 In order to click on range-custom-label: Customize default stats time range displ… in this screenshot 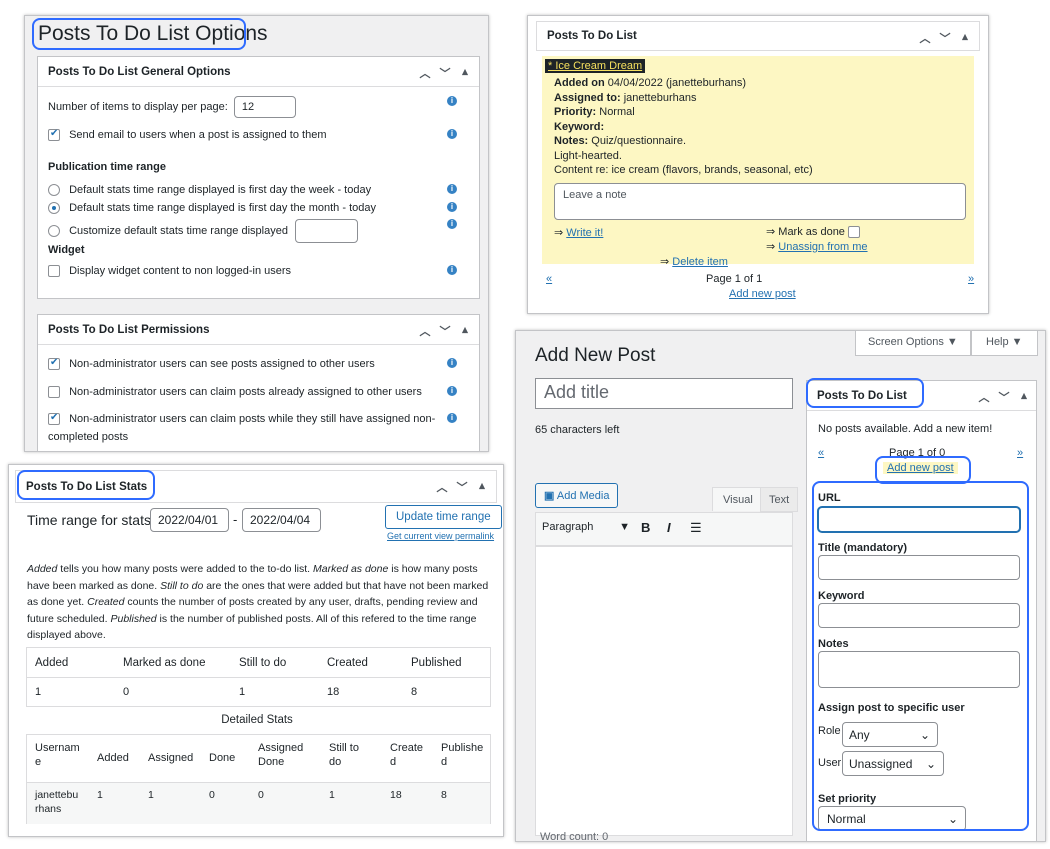, I will do `click(178, 230)`.